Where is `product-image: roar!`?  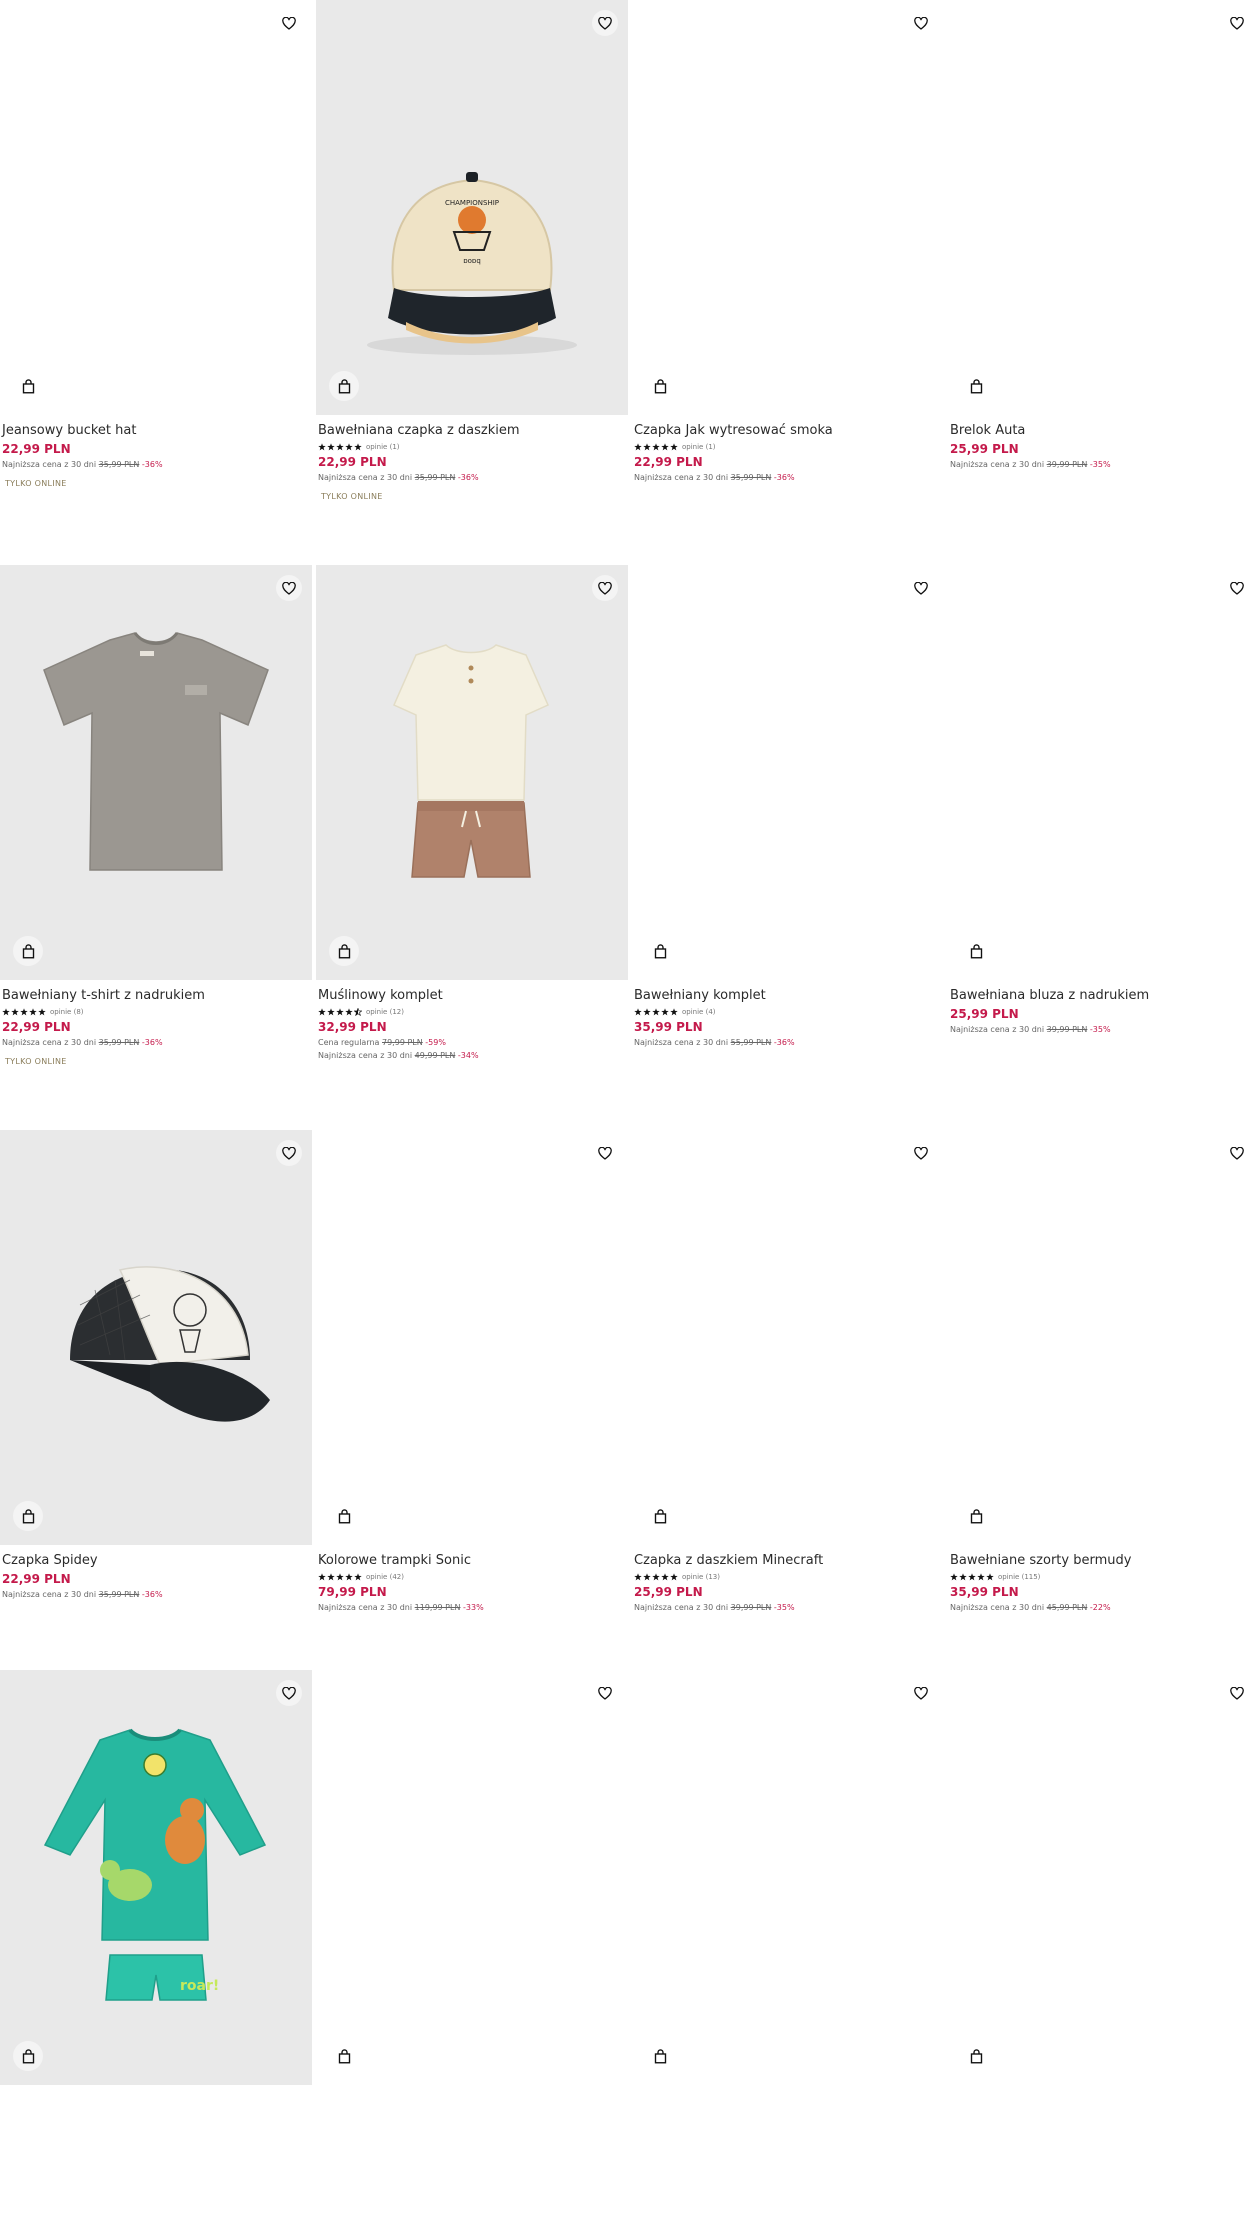 product-image: roar! is located at coordinates (156, 1877).